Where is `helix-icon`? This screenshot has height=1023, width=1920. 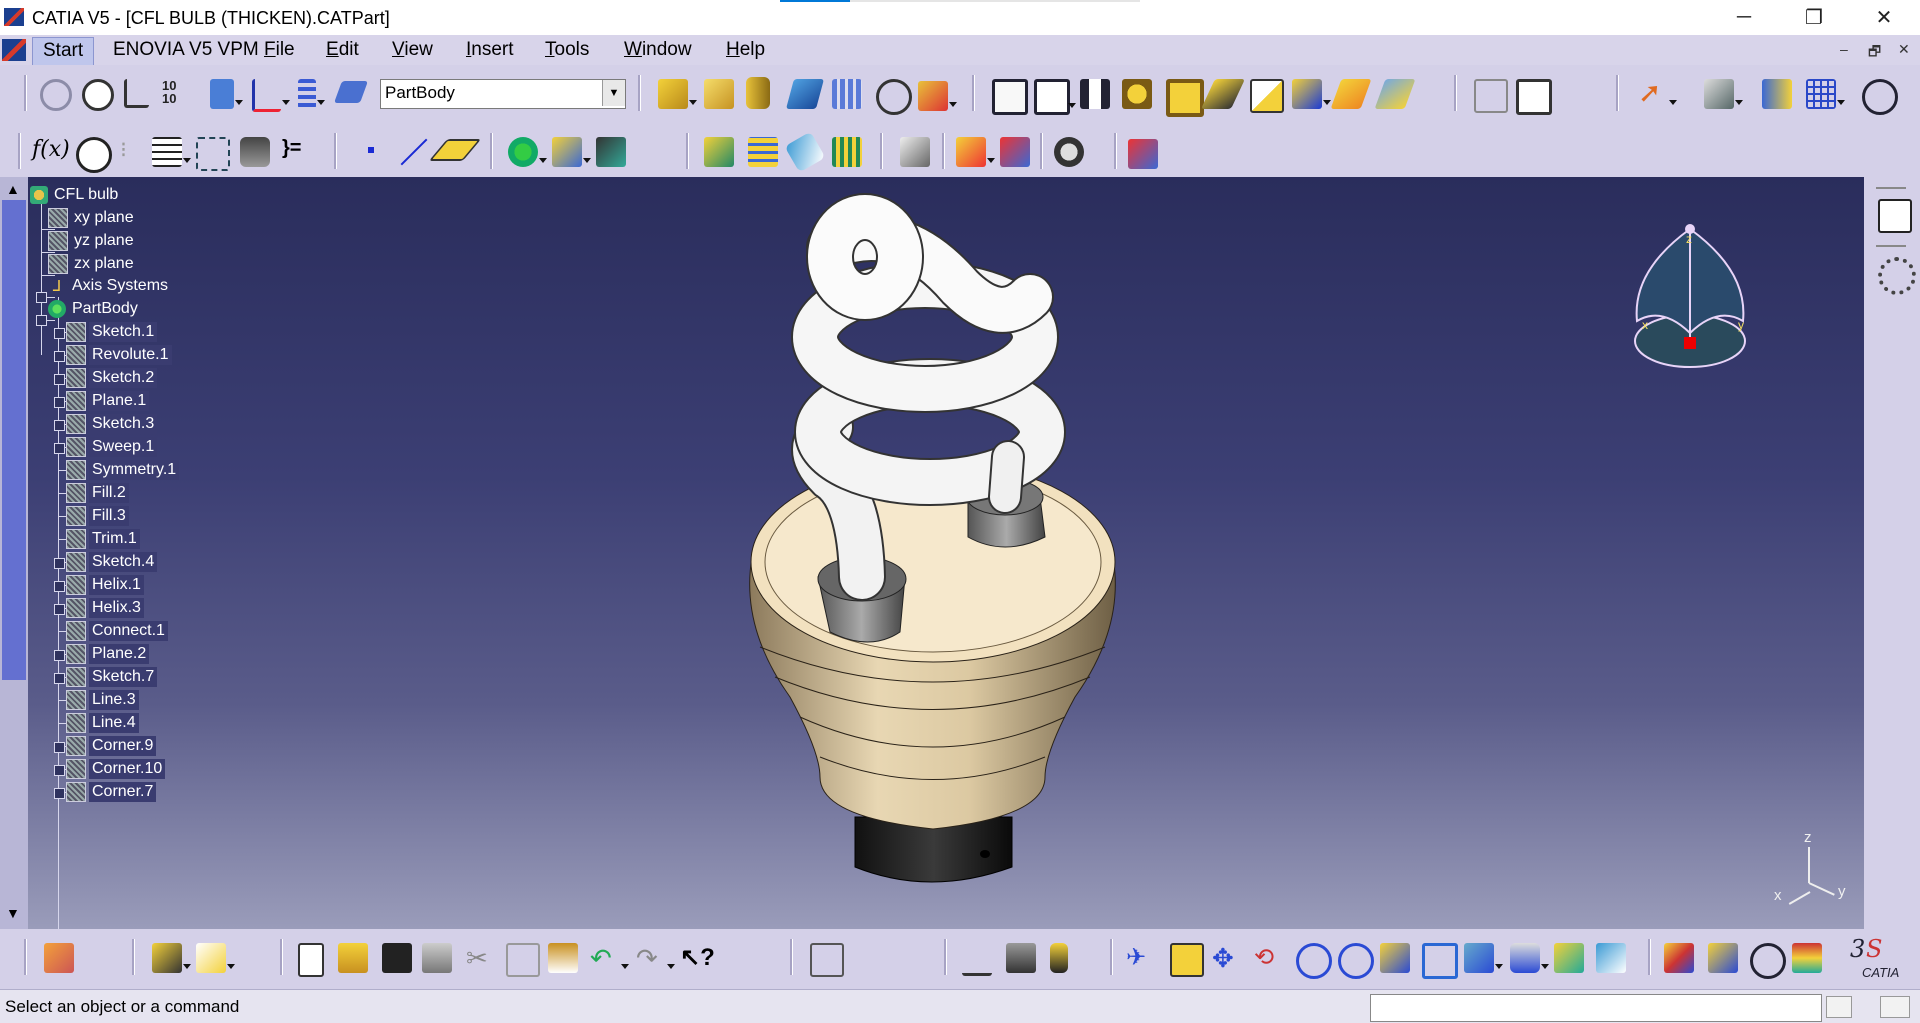 helix-icon is located at coordinates (1351, 94).